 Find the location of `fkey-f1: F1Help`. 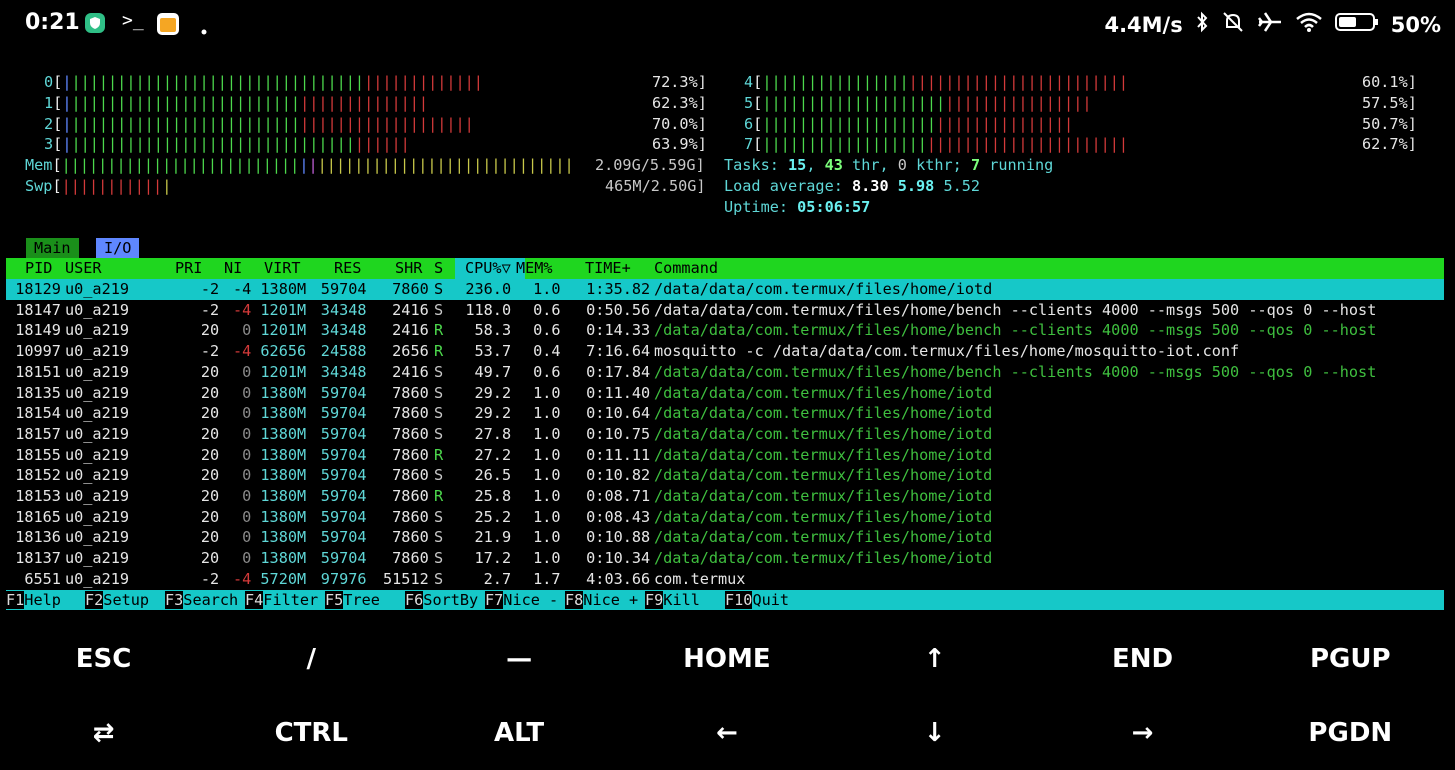

fkey-f1: F1Help is located at coordinates (42, 600).